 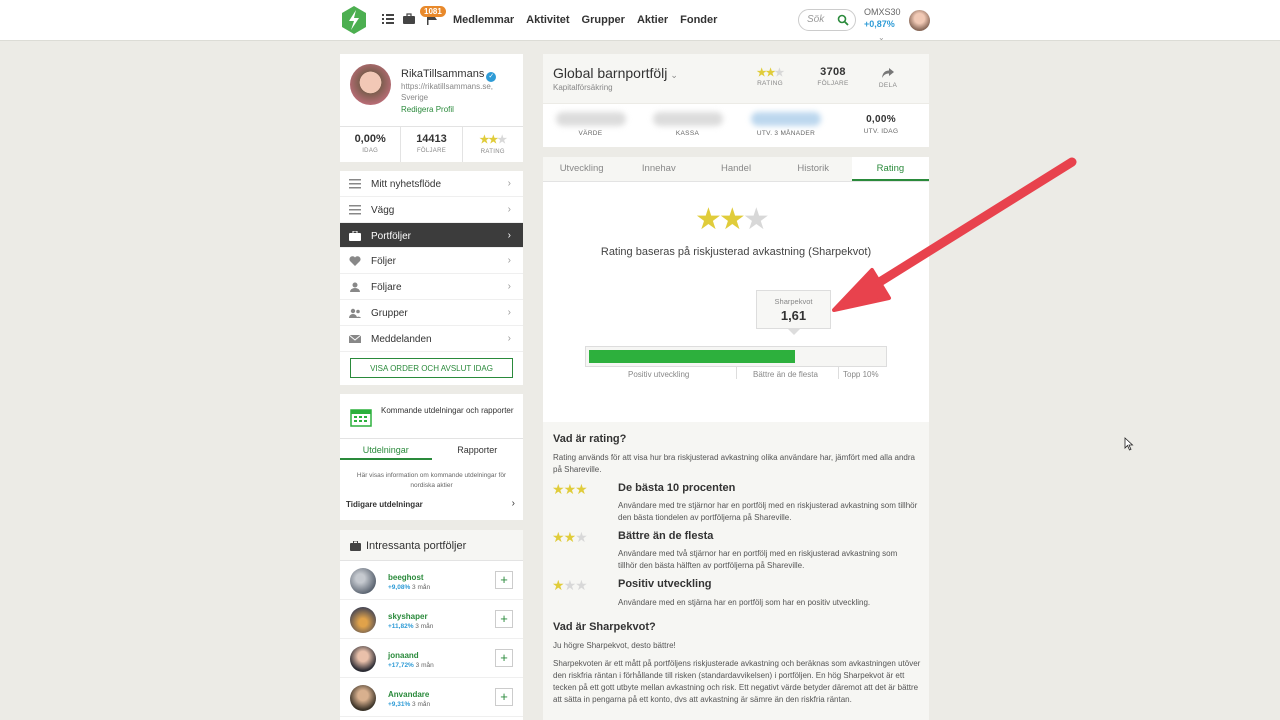 I want to click on index-change: +0,87%, so click(x=879, y=24).